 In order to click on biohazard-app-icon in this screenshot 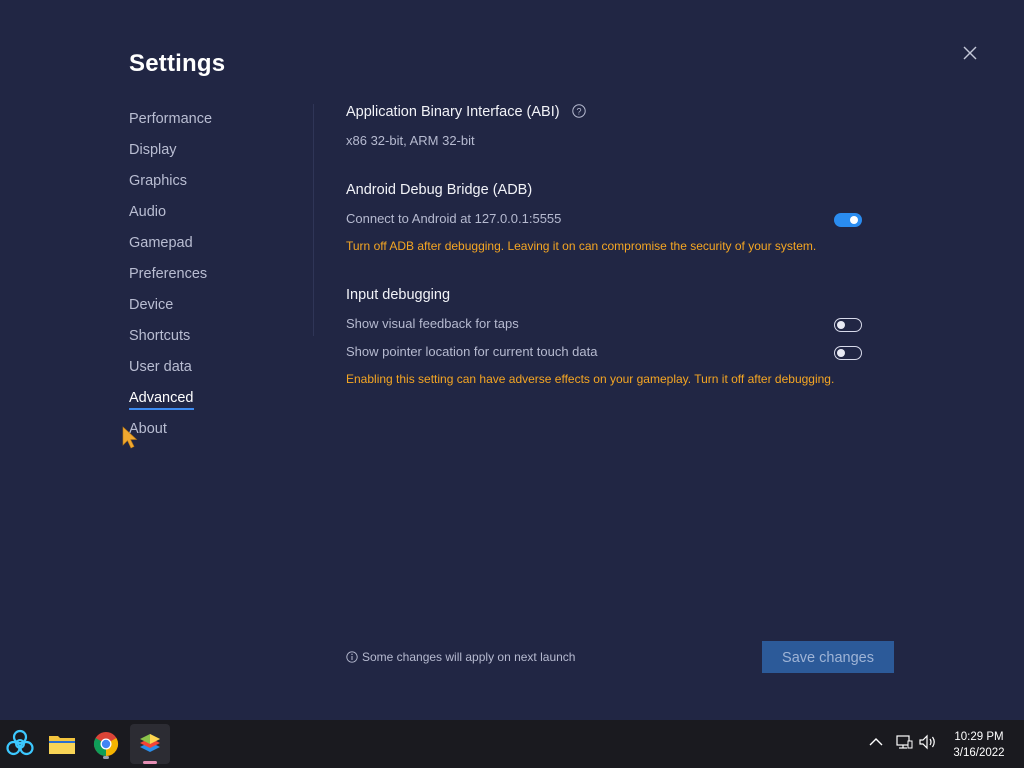, I will do `click(20, 744)`.